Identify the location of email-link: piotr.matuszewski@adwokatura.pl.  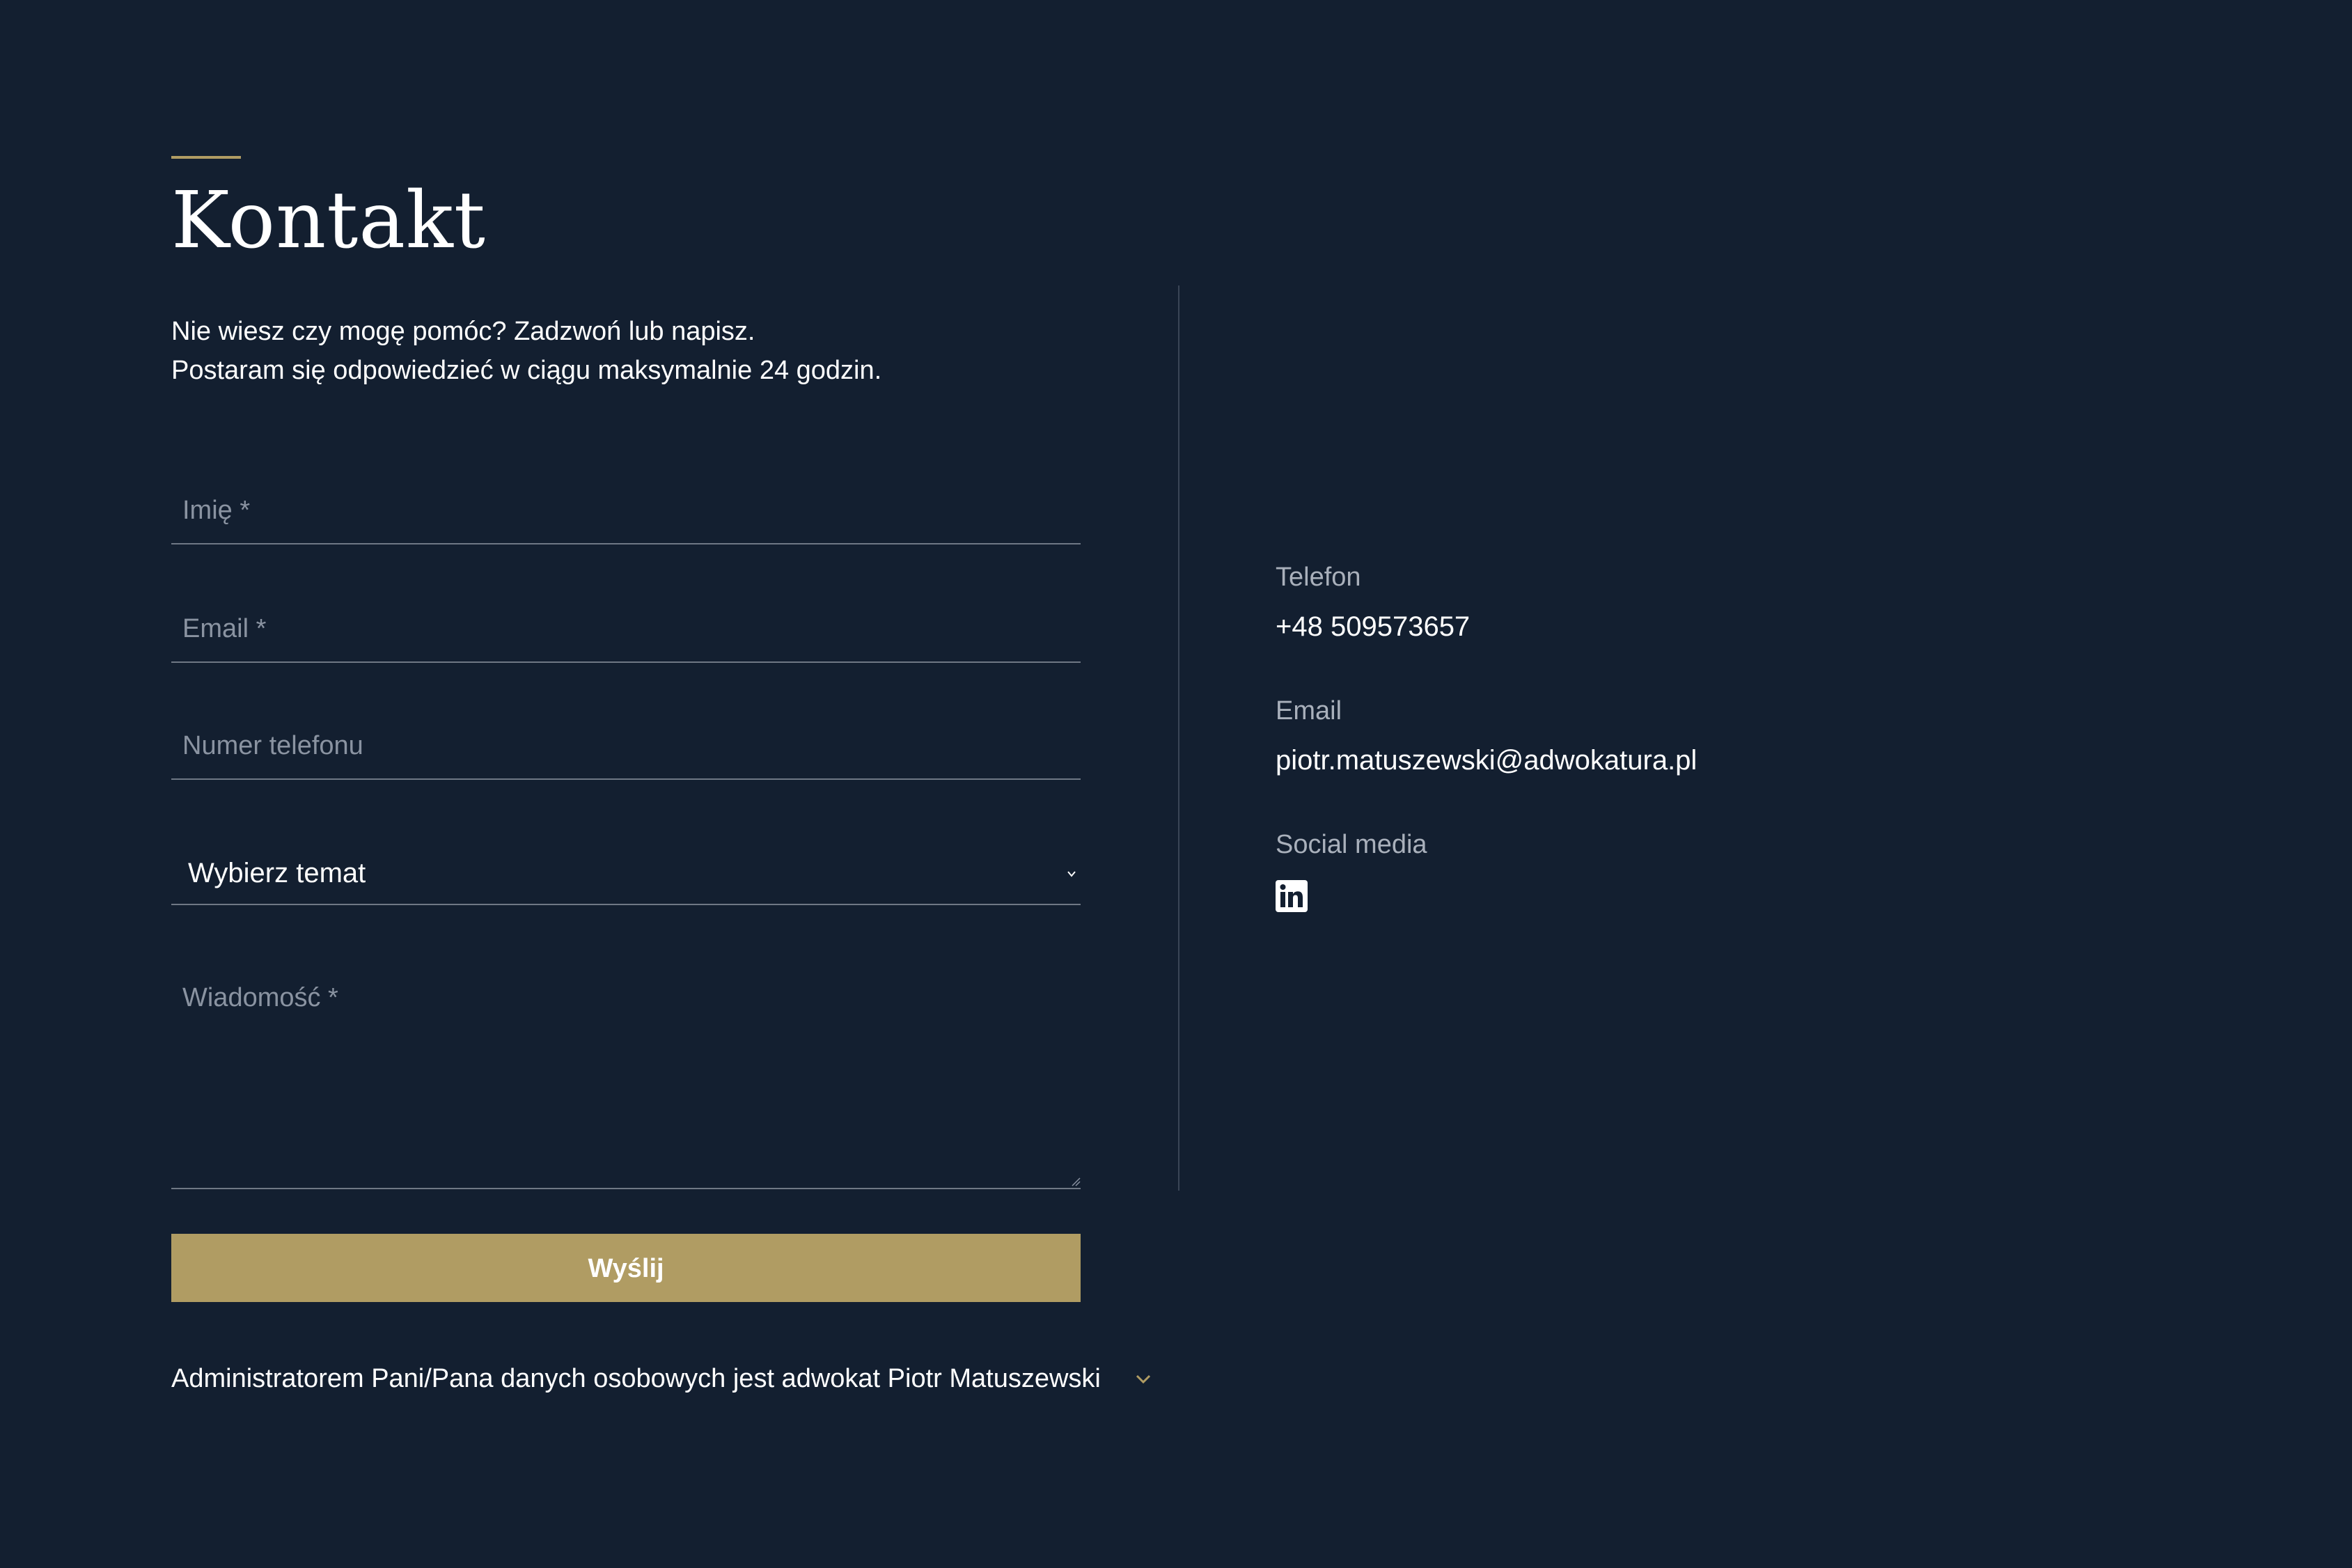
(1486, 760).